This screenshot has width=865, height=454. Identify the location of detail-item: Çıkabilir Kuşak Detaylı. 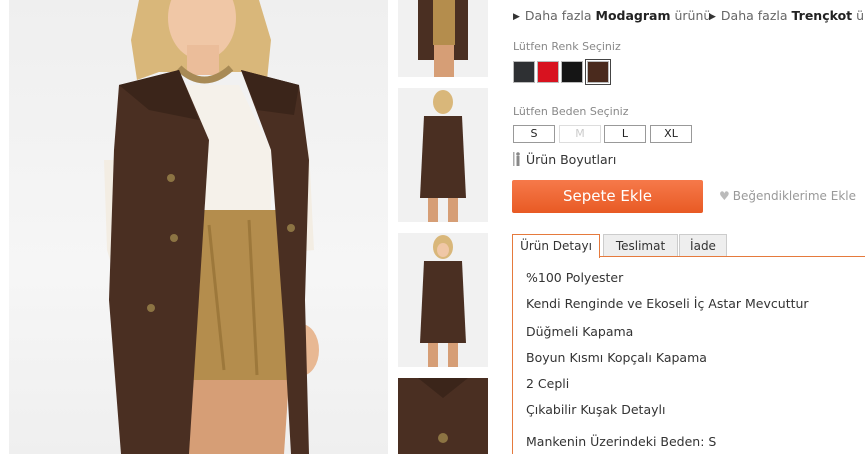
(596, 409).